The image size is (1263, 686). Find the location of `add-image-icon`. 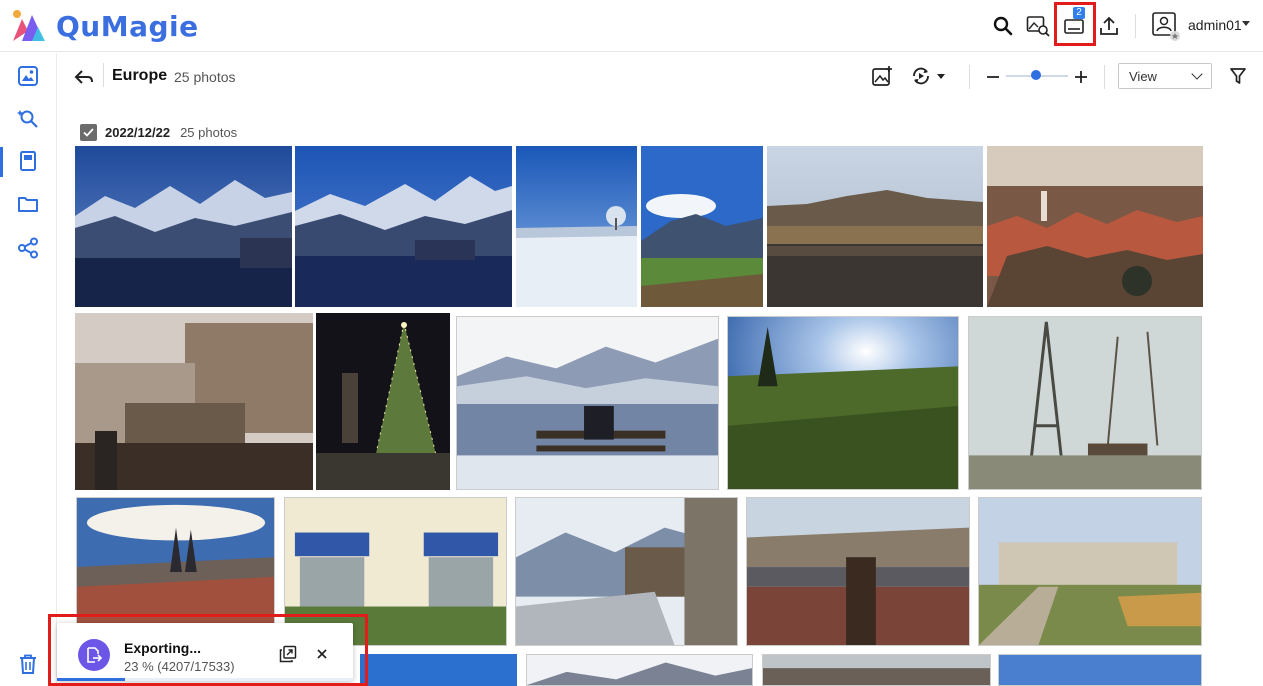

add-image-icon is located at coordinates (882, 76).